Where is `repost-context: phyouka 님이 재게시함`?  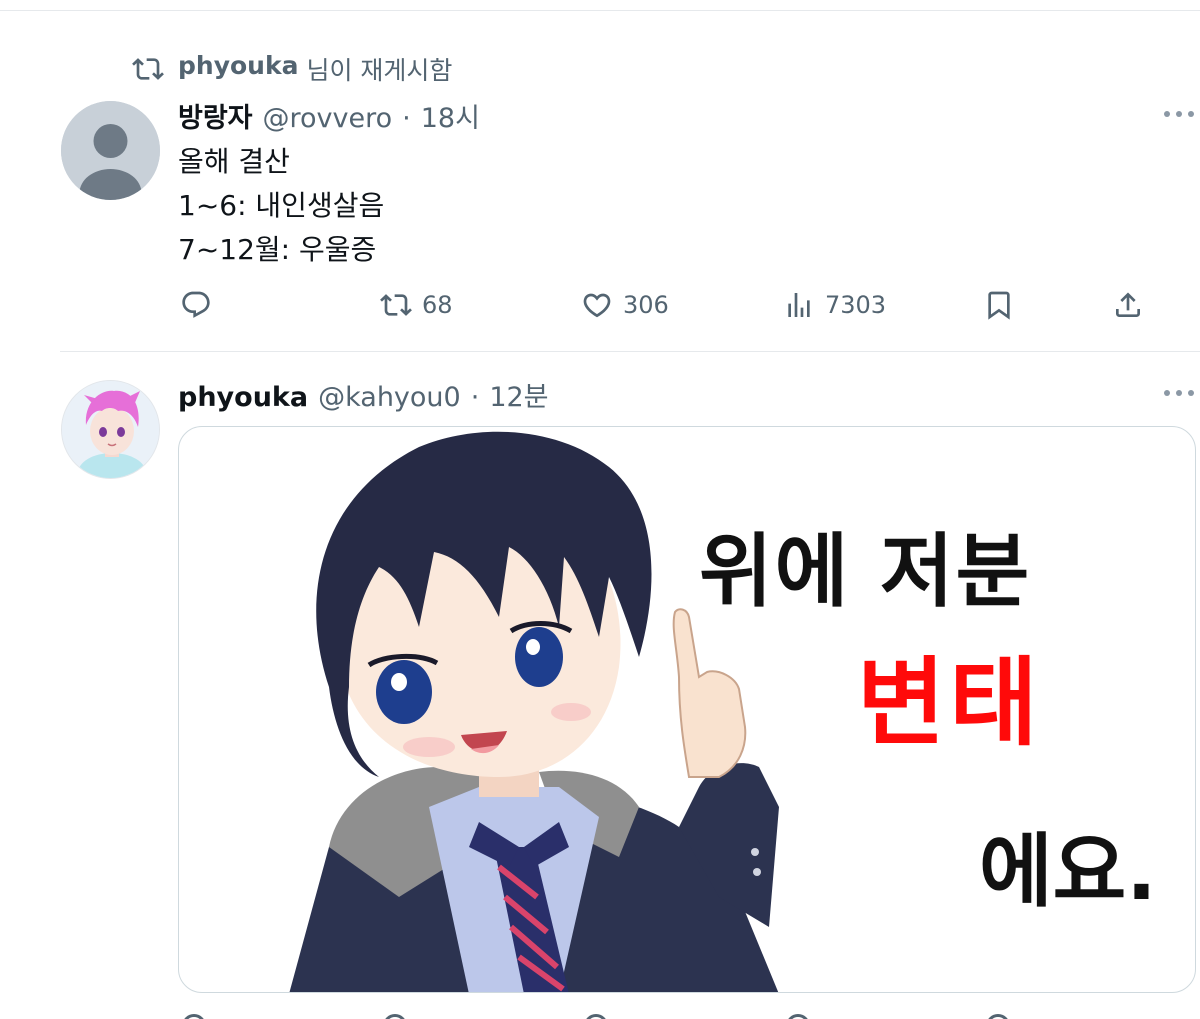
repost-context: phyouka 님이 재게시함 is located at coordinates (292, 69).